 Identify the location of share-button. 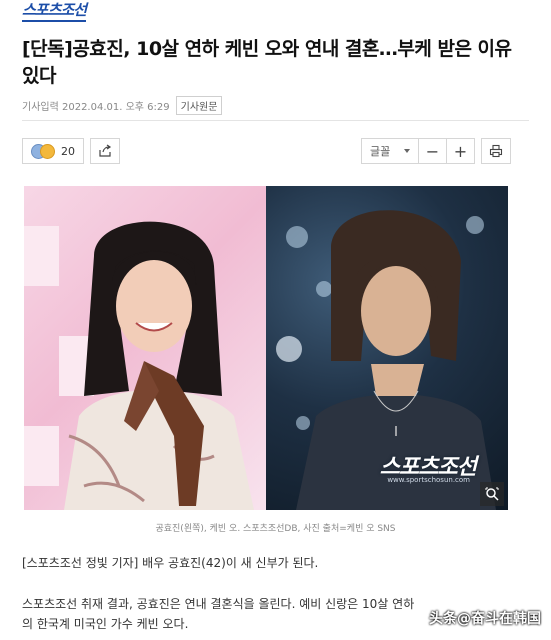
(105, 151).